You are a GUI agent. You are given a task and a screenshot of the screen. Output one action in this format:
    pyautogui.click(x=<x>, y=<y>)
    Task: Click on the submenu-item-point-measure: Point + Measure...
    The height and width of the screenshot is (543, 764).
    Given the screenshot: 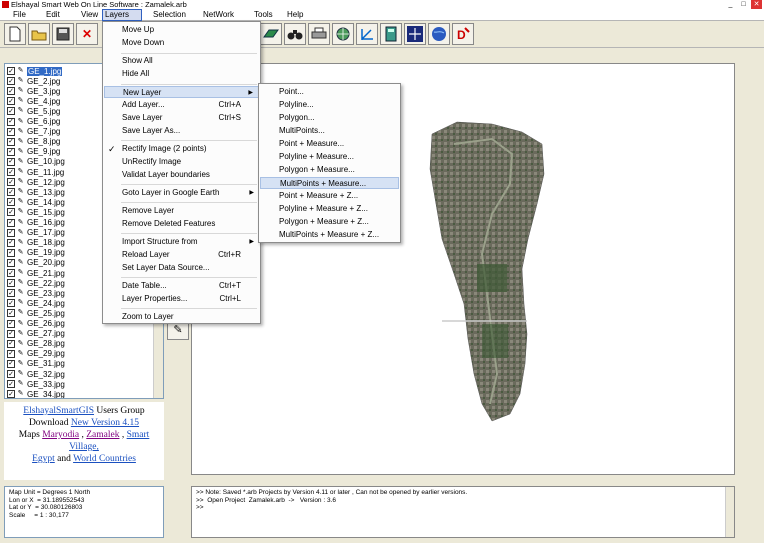 What is the action you would take?
    pyautogui.click(x=329, y=144)
    